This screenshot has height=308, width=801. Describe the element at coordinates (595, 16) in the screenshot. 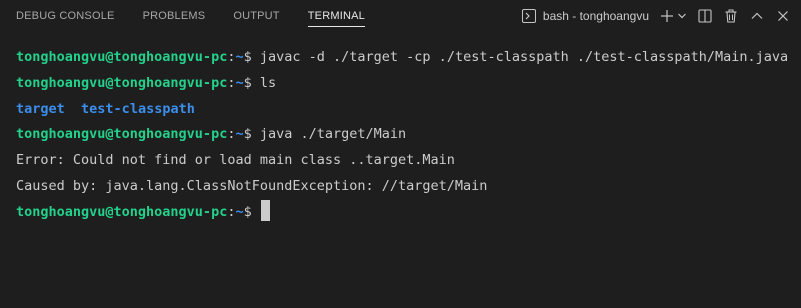

I see `terminal-name: bash - tonghoangvu` at that location.